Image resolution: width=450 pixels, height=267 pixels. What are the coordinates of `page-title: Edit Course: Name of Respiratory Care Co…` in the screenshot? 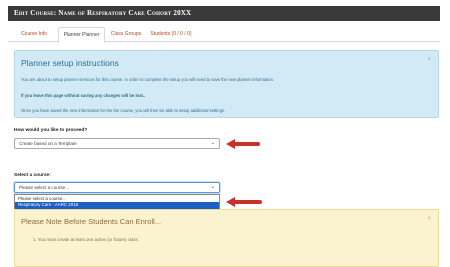 It's located at (103, 13).